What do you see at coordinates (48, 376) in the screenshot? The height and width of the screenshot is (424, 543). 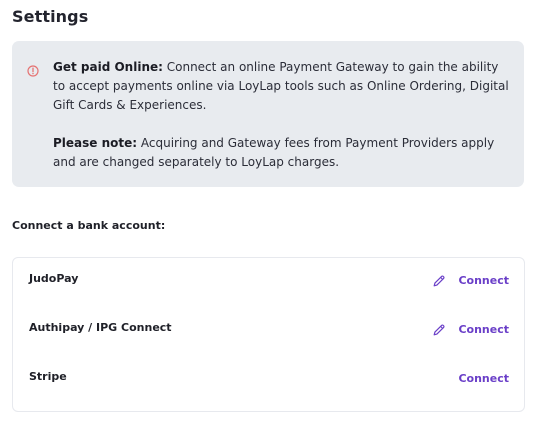 I see `provider-name: Stripe` at bounding box center [48, 376].